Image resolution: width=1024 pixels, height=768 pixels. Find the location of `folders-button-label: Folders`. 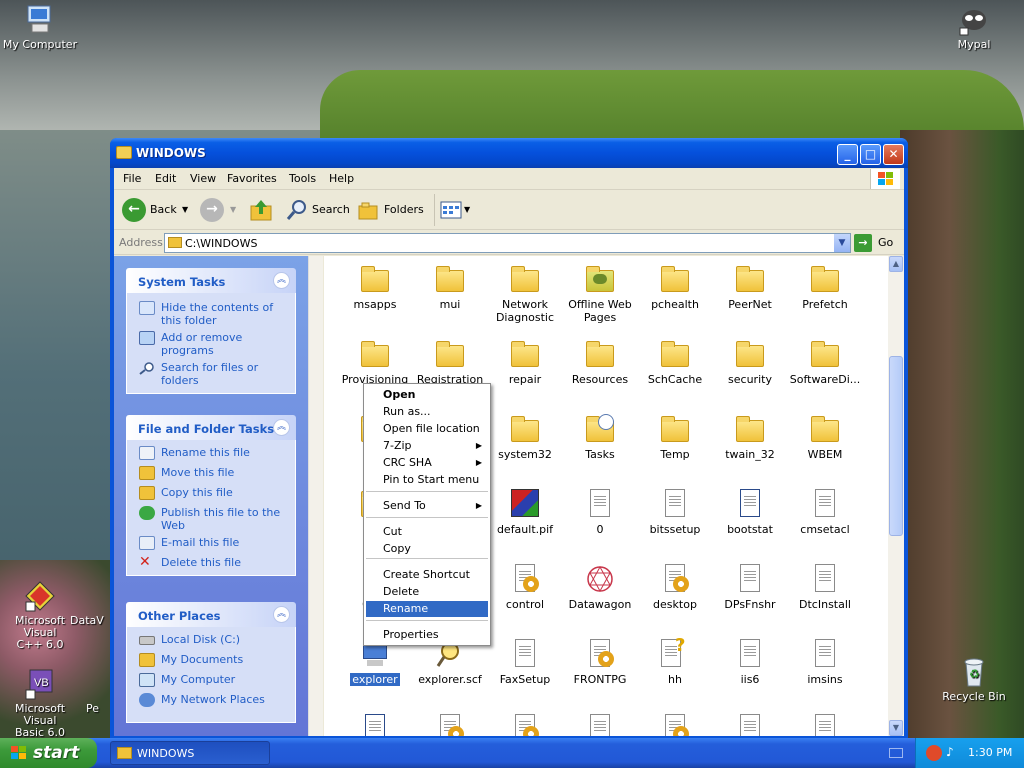

folders-button-label: Folders is located at coordinates (404, 210).